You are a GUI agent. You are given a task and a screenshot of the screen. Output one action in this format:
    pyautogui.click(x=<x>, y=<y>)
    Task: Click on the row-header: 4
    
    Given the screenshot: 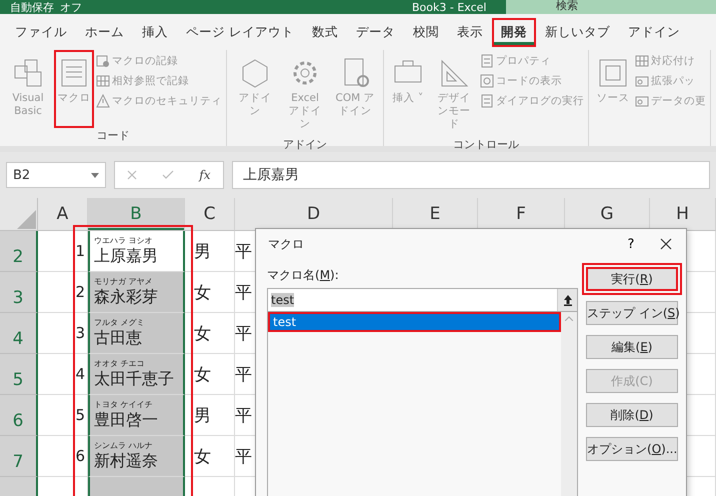 What is the action you would take?
    pyautogui.click(x=19, y=333)
    